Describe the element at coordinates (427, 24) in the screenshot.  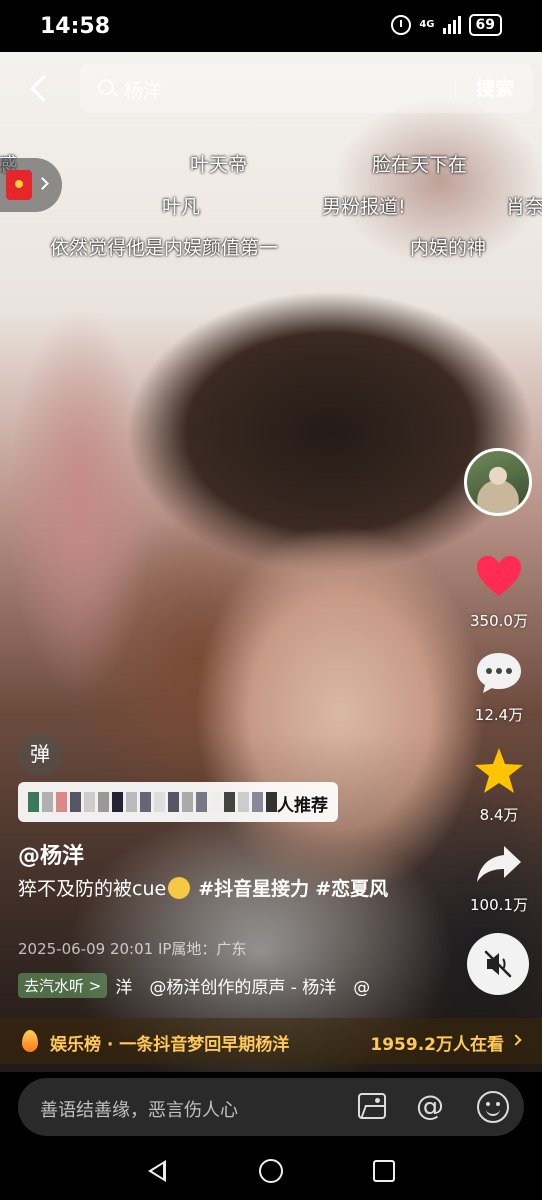
I see `network-label: 4G` at that location.